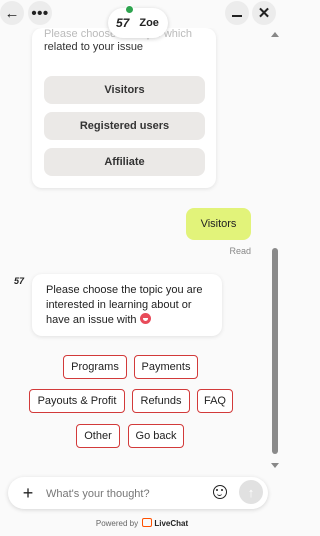 The image size is (320, 536). I want to click on close-icon: ✕, so click(264, 13).